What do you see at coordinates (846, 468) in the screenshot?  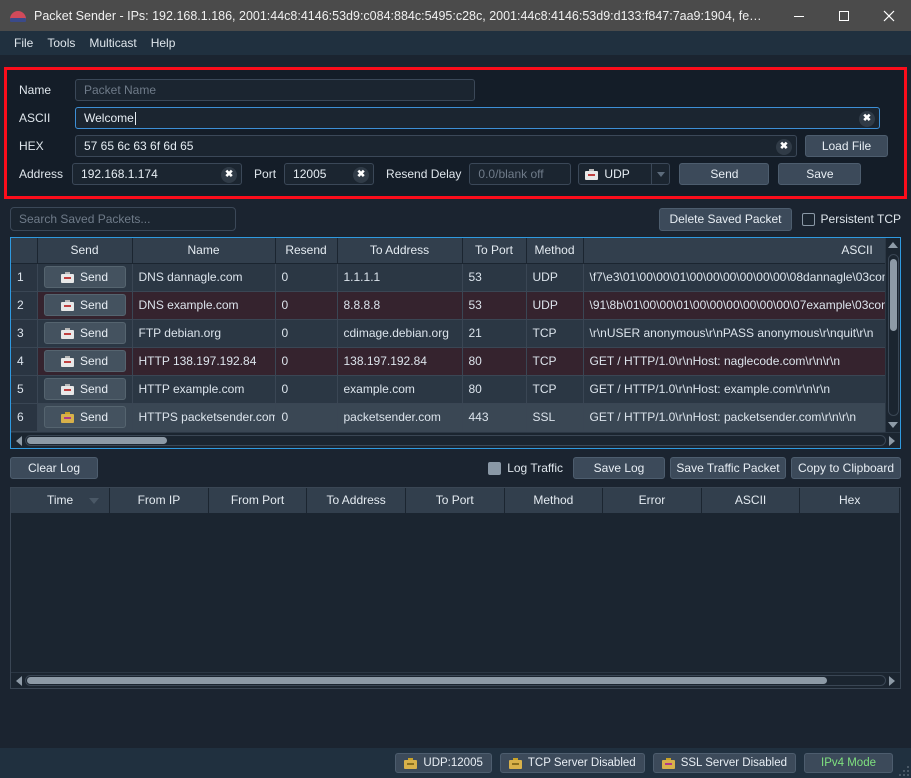 I see `copy-to-clipboard-button: Copy to Clipboard` at bounding box center [846, 468].